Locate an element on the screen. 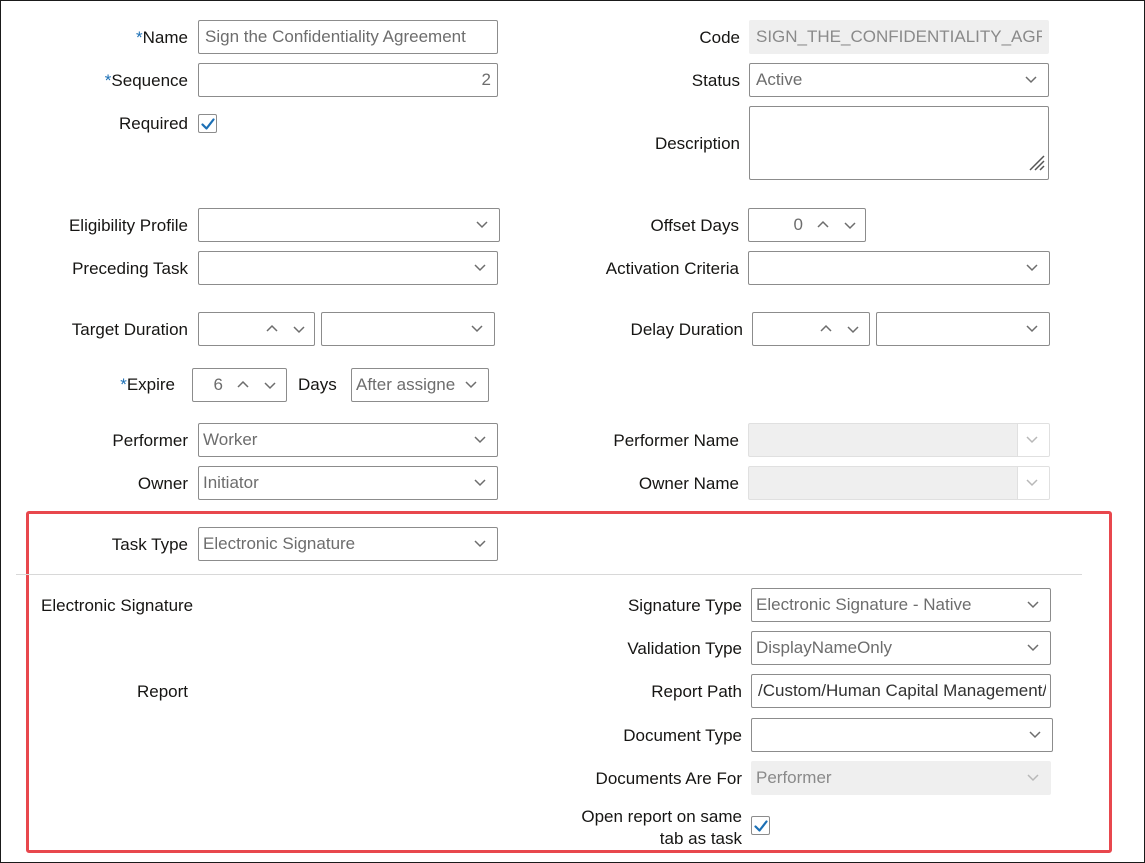  report-path-input: /Custom/Human Capital Management/ is located at coordinates (901, 691).